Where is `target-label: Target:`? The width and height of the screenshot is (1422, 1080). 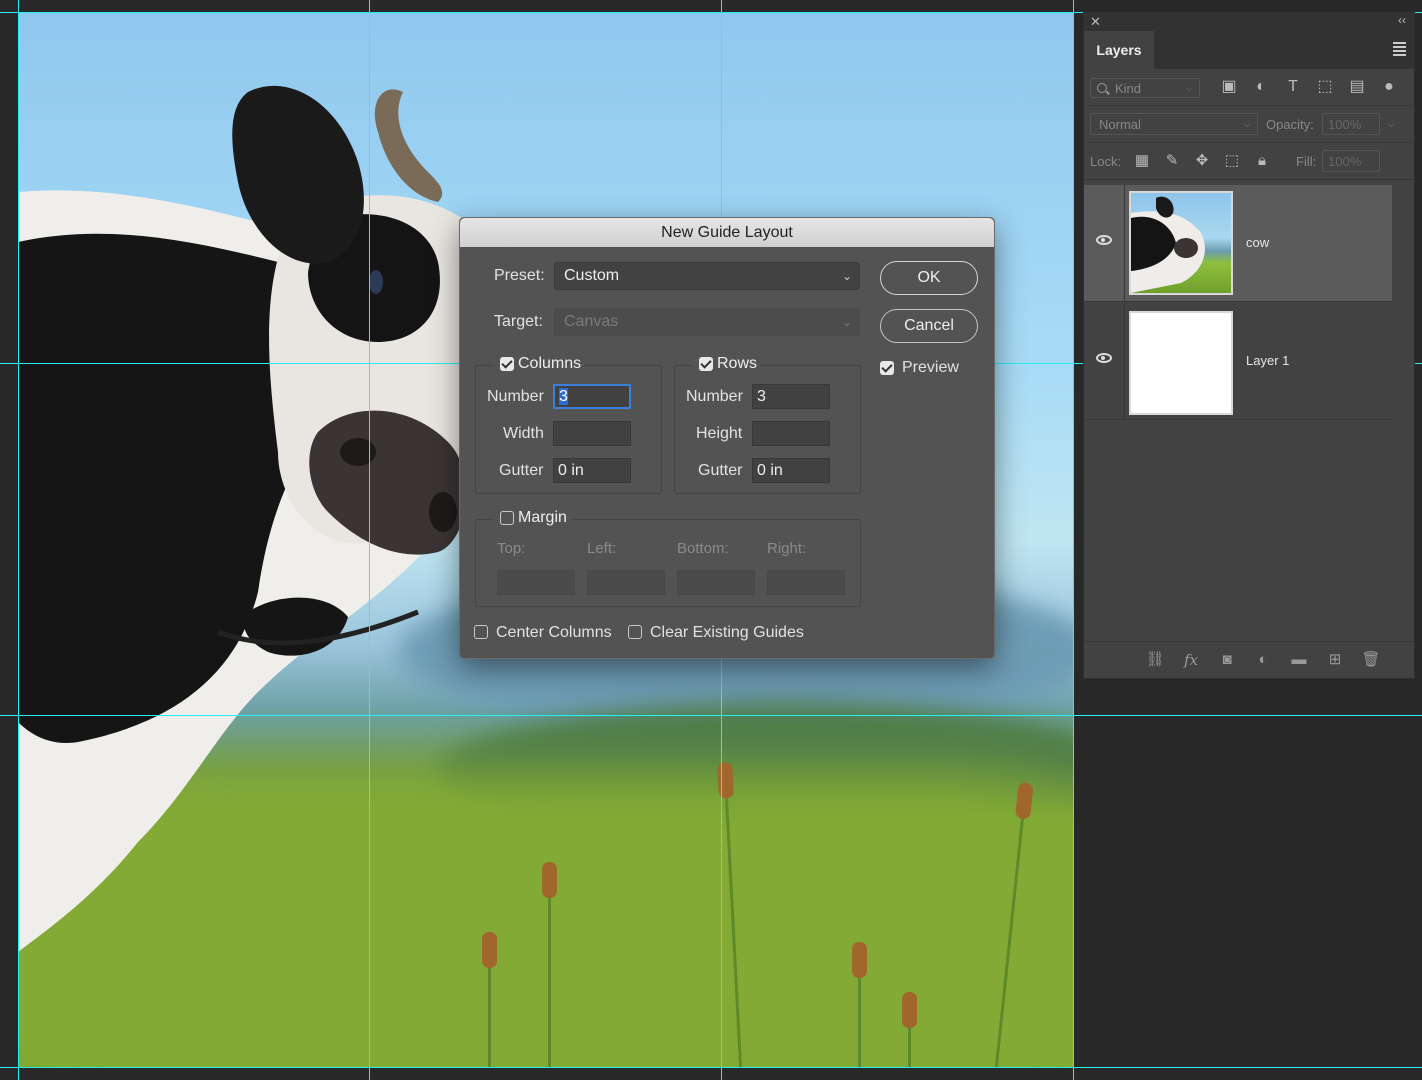
target-label: Target: is located at coordinates (518, 321).